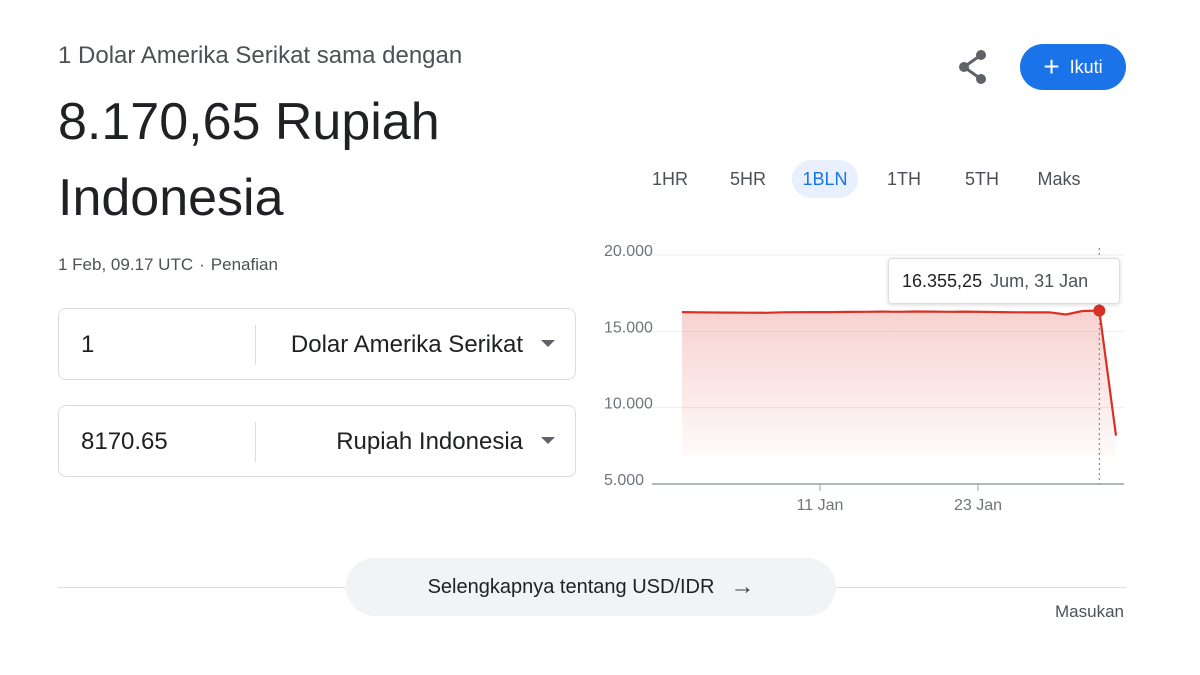 This screenshot has height=675, width=1200. I want to click on from-currency-select: Dolar Amerika Serikat, so click(407, 345).